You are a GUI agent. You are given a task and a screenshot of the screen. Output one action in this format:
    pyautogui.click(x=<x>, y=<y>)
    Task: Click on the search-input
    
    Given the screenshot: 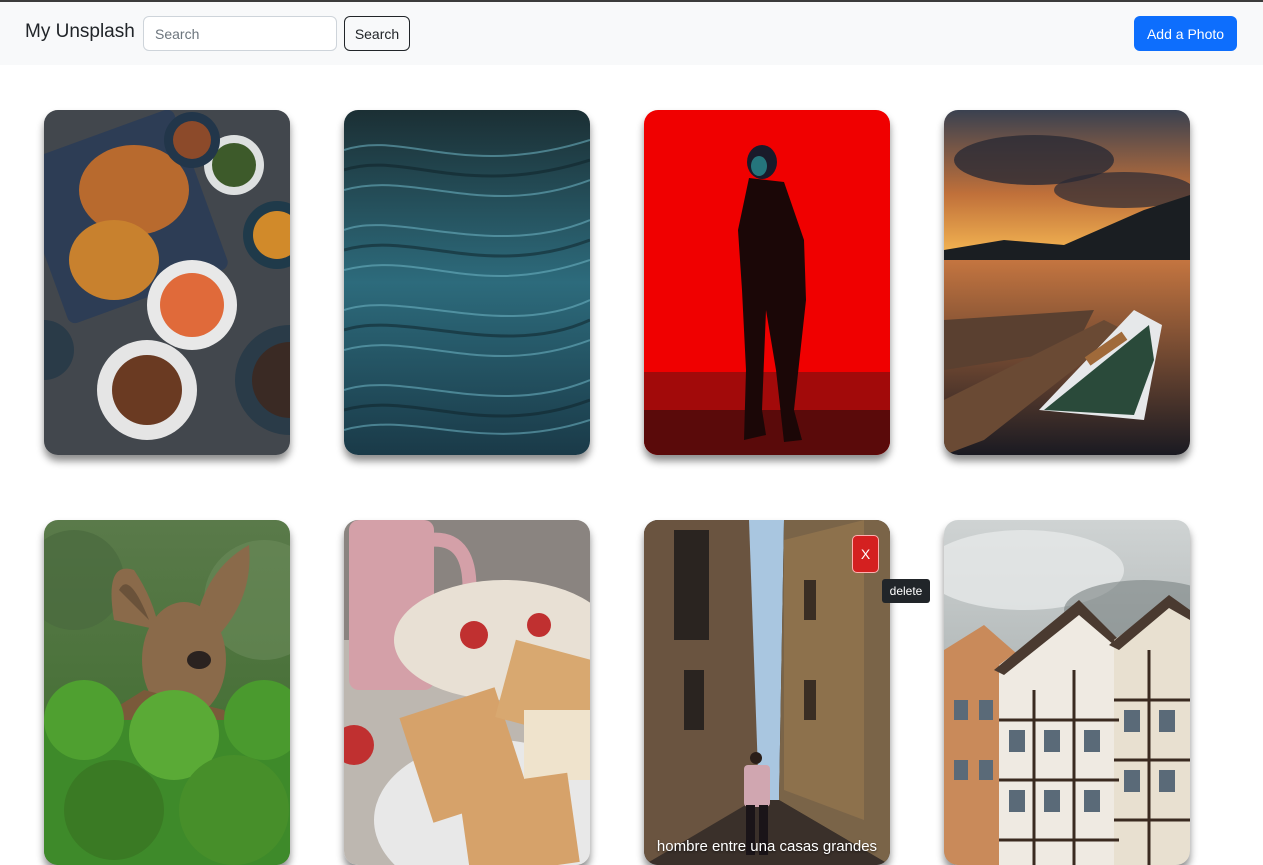 What is the action you would take?
    pyautogui.click(x=240, y=33)
    